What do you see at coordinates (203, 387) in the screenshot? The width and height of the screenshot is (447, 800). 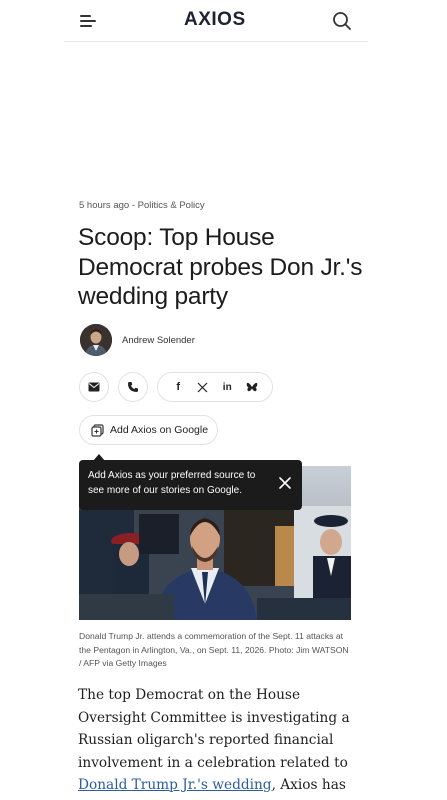 I see `x-icon` at bounding box center [203, 387].